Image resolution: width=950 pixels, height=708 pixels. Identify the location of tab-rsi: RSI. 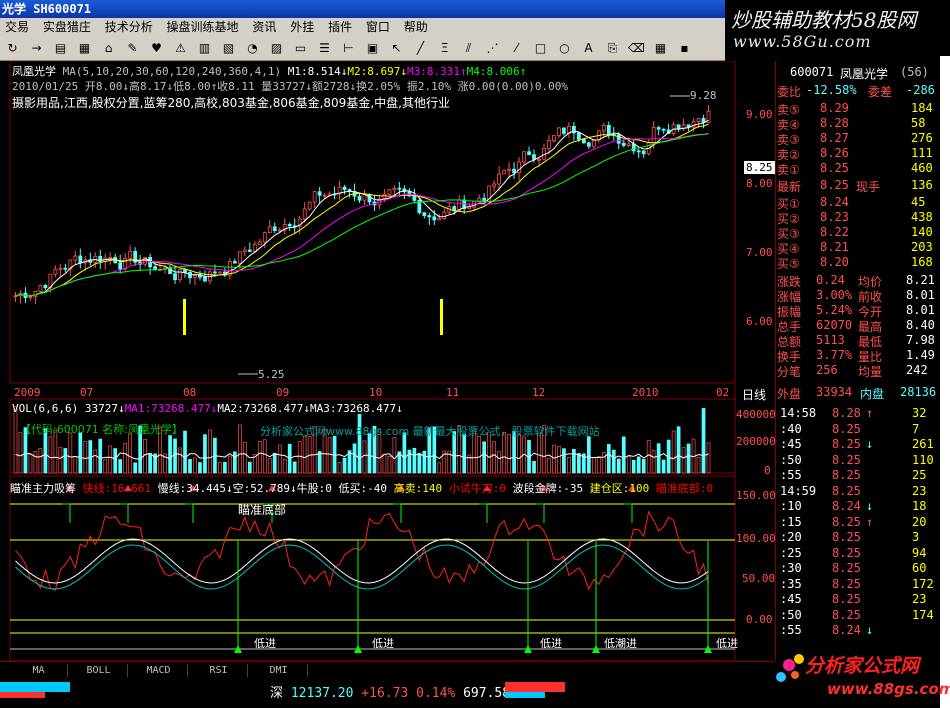
(219, 670).